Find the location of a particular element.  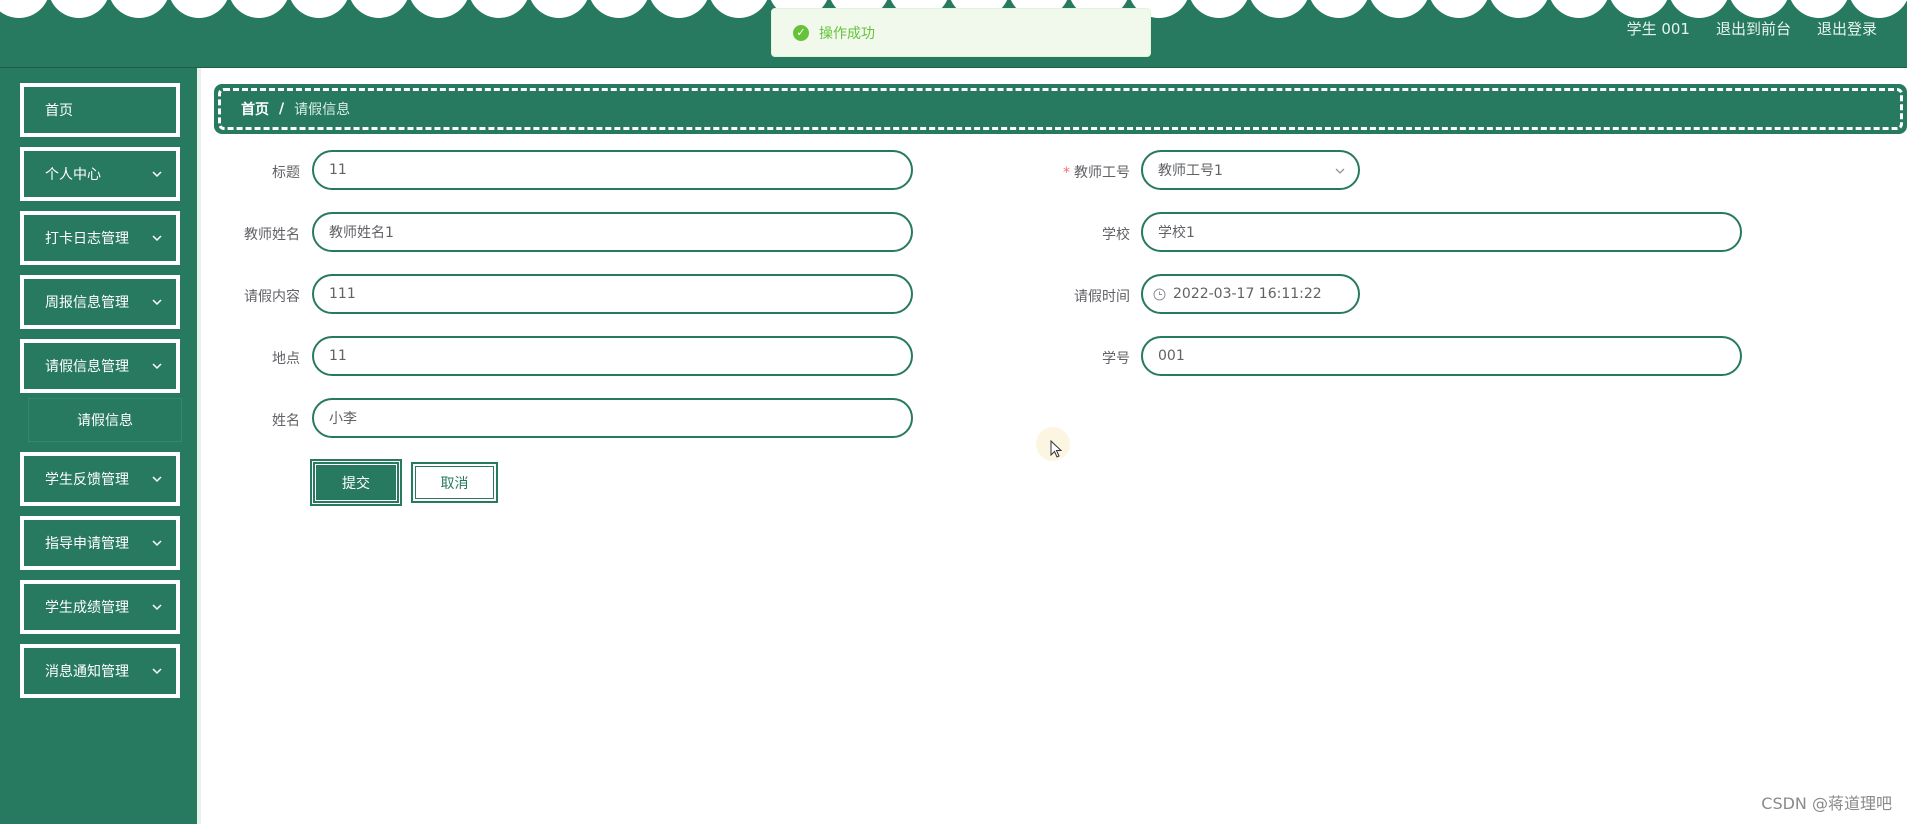

sidebar-item-checkin-log: 打卡日志管理 is located at coordinates (100, 238).